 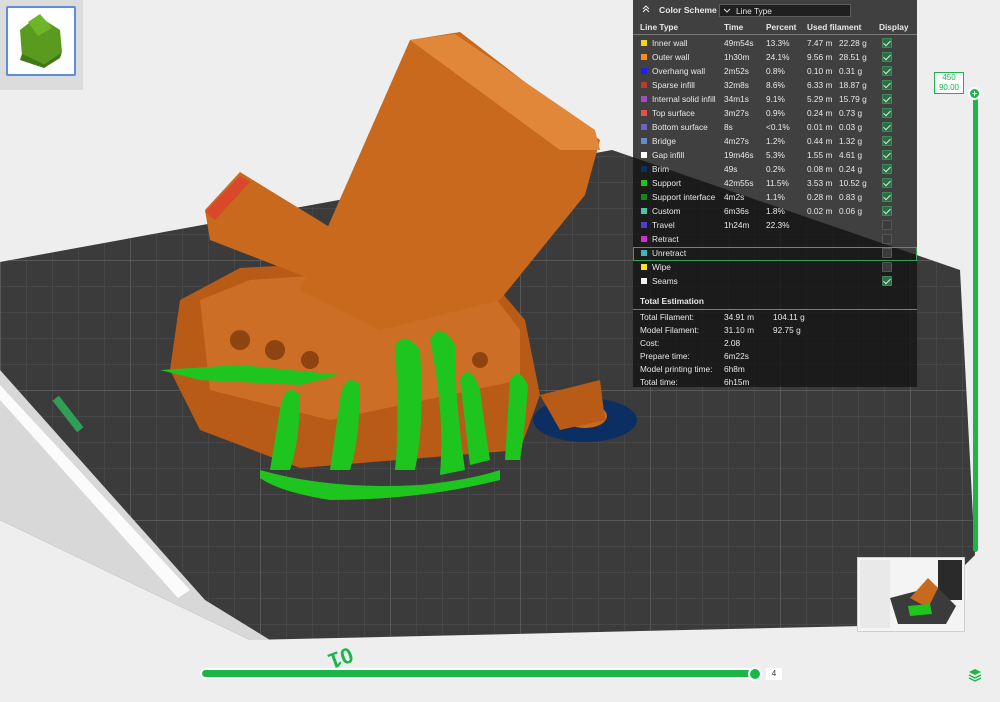 I want to click on color-scheme-value: Line Type, so click(x=754, y=11).